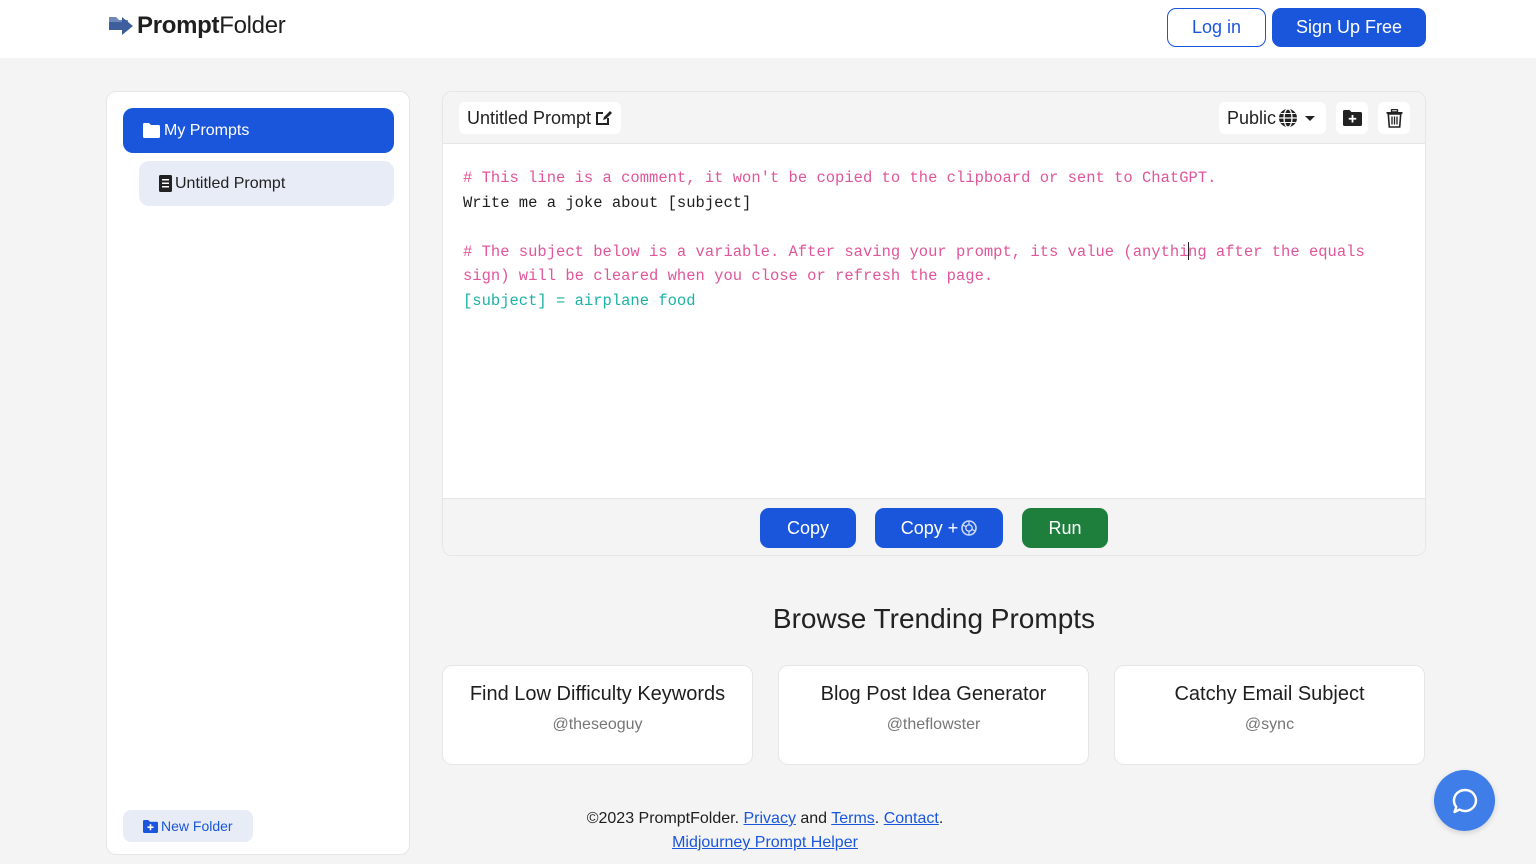  What do you see at coordinates (151, 130) in the screenshot?
I see `folder-icon` at bounding box center [151, 130].